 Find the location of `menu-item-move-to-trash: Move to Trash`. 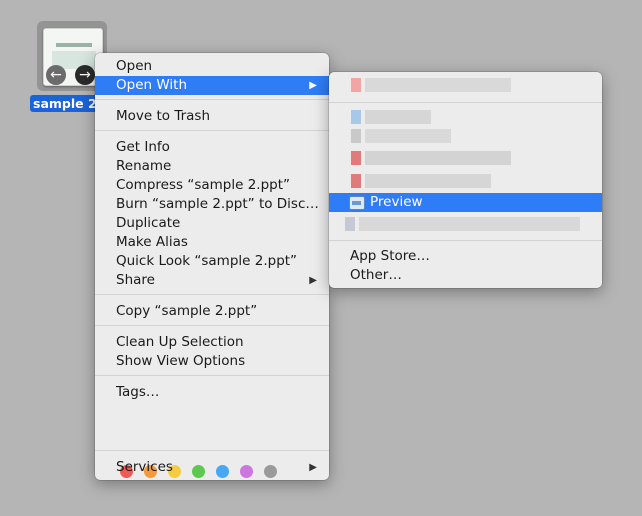

menu-item-move-to-trash: Move to Trash is located at coordinates (212, 116).